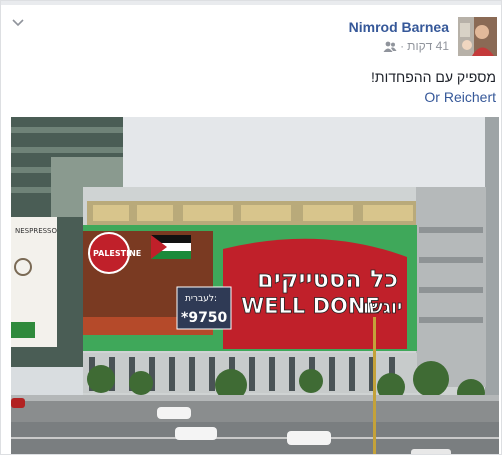 Image resolution: width=502 pixels, height=455 pixels. Describe the element at coordinates (433, 77) in the screenshot. I see `post-text: מספיק עם ההפחדות!` at that location.